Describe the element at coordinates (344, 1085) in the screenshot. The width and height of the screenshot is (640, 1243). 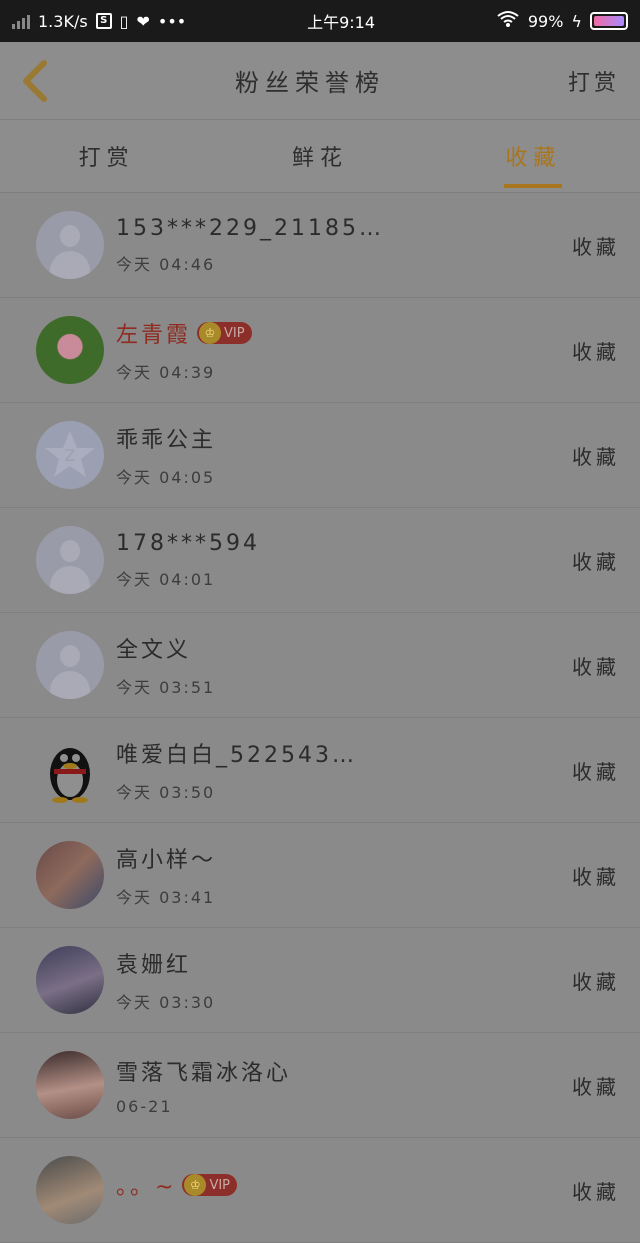
I see `list-item-info: 雪落飞霜冰洛心 06-21` at that location.